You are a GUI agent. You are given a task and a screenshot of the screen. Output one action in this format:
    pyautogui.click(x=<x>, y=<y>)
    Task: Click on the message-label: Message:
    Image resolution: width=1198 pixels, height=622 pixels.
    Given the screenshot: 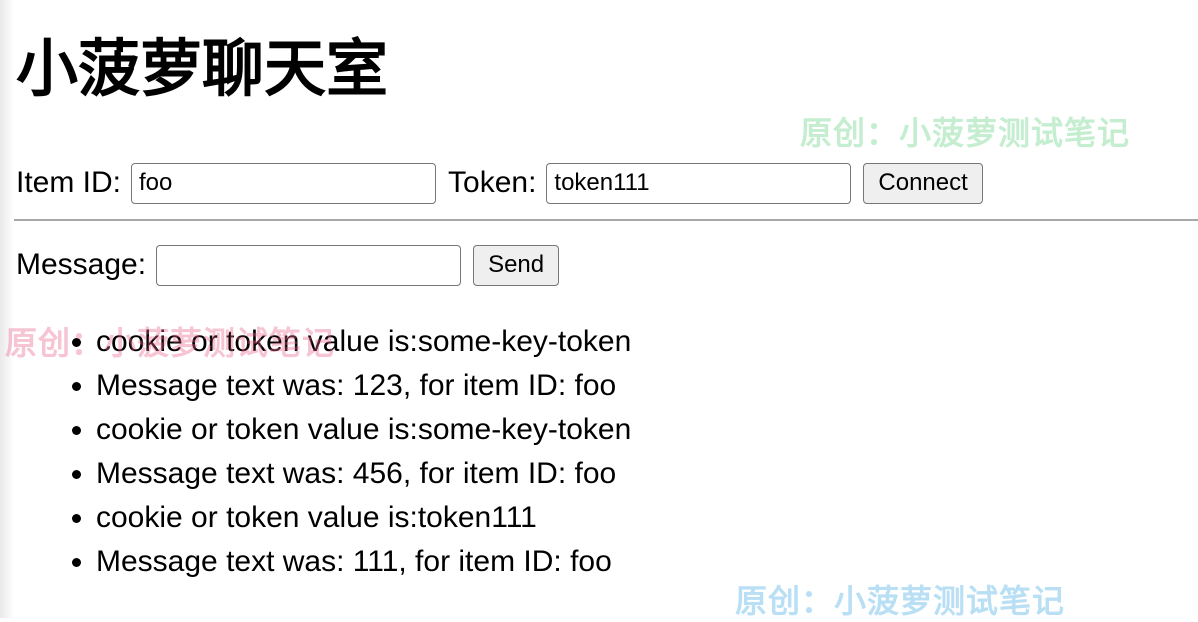 What is the action you would take?
    pyautogui.click(x=81, y=264)
    